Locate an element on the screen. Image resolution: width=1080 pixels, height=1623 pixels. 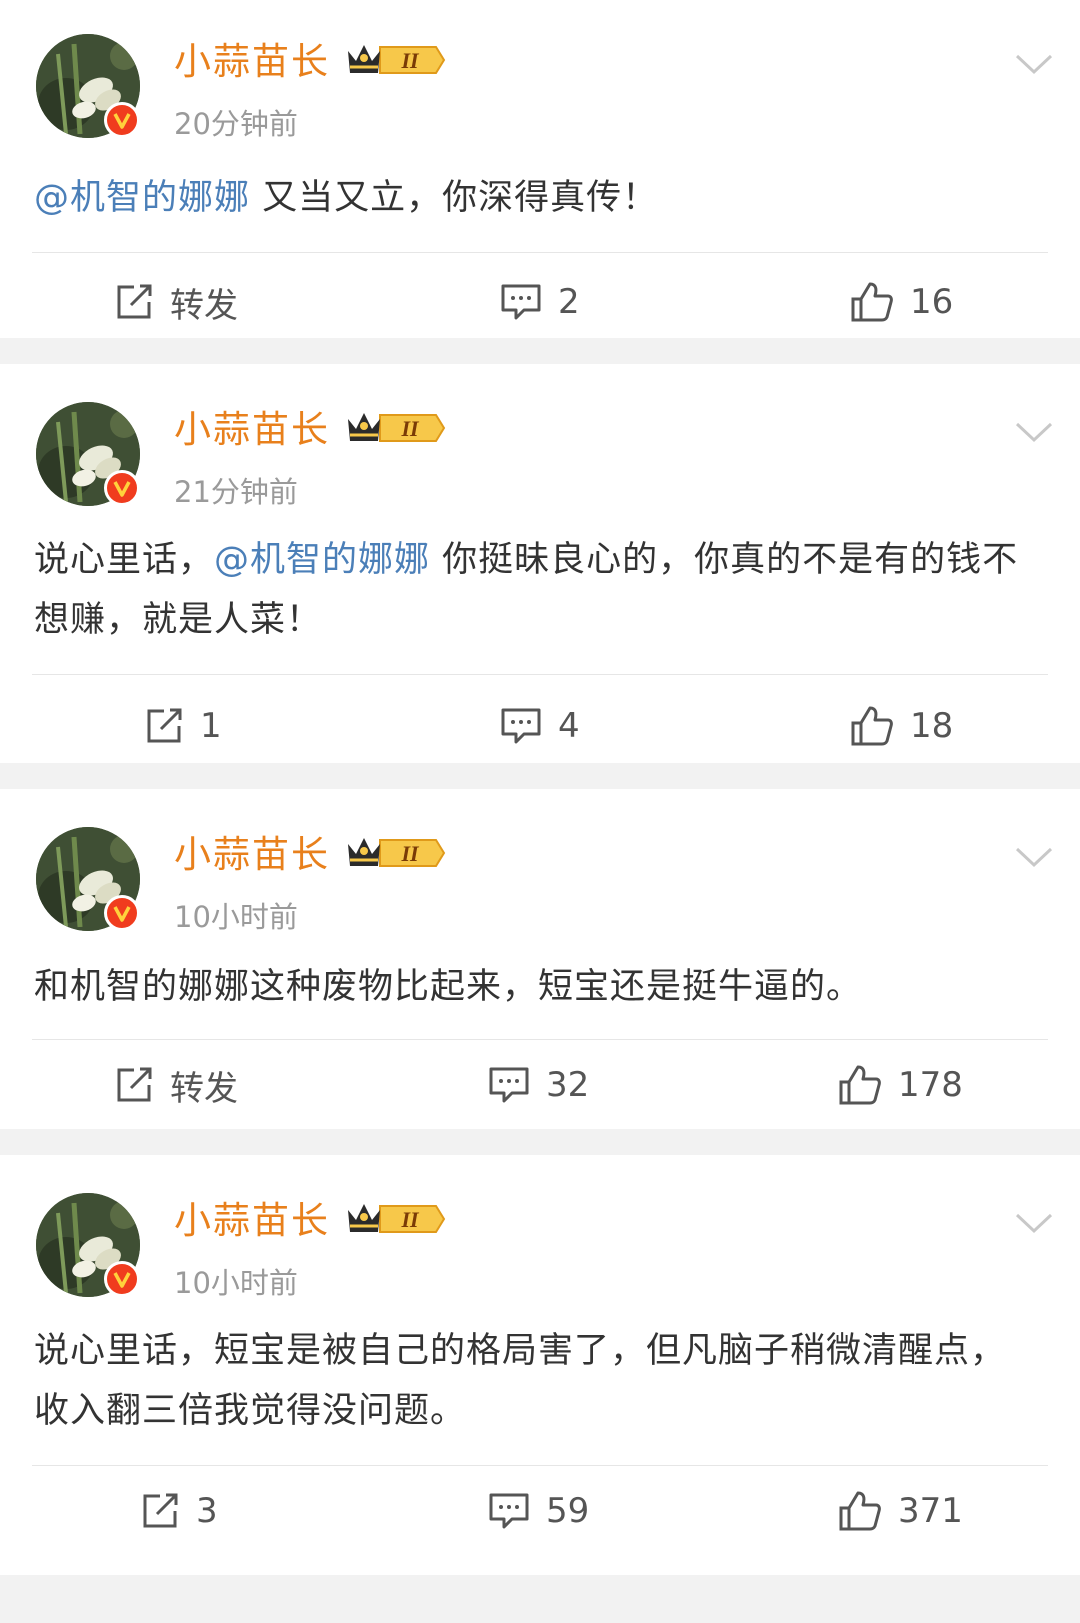
like-button: 371 is located at coordinates (900, 1511).